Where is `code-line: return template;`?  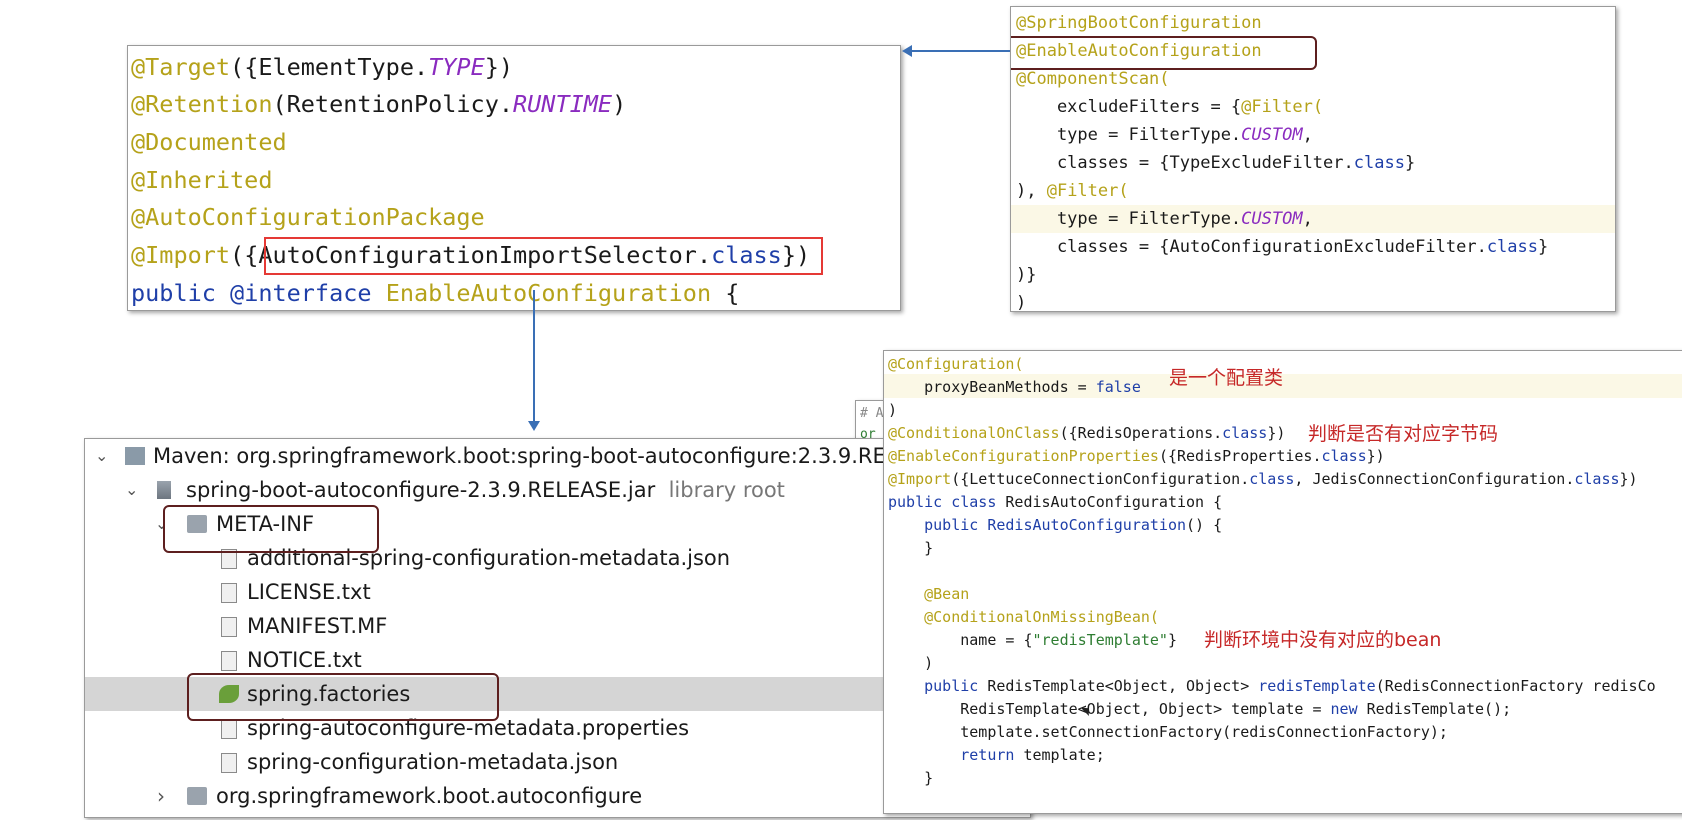 code-line: return template; is located at coordinates (996, 755).